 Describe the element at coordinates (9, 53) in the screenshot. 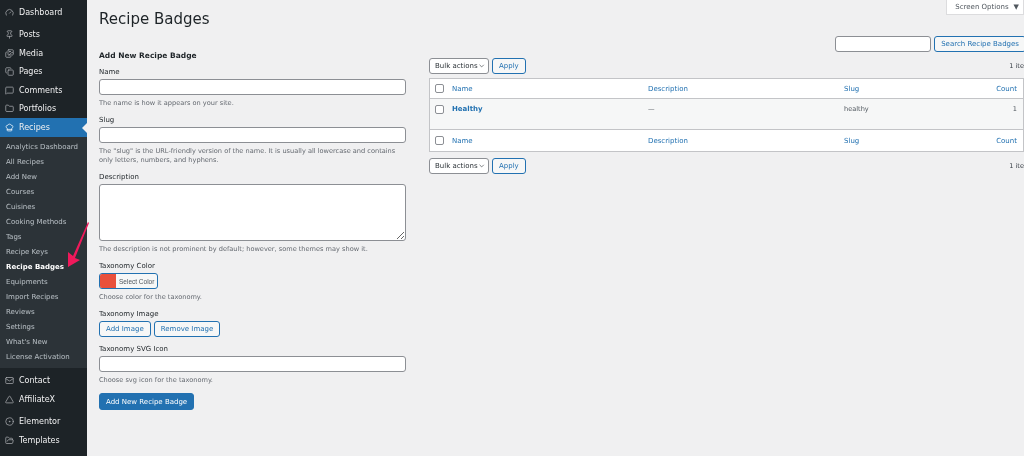

I see `images-icon` at that location.